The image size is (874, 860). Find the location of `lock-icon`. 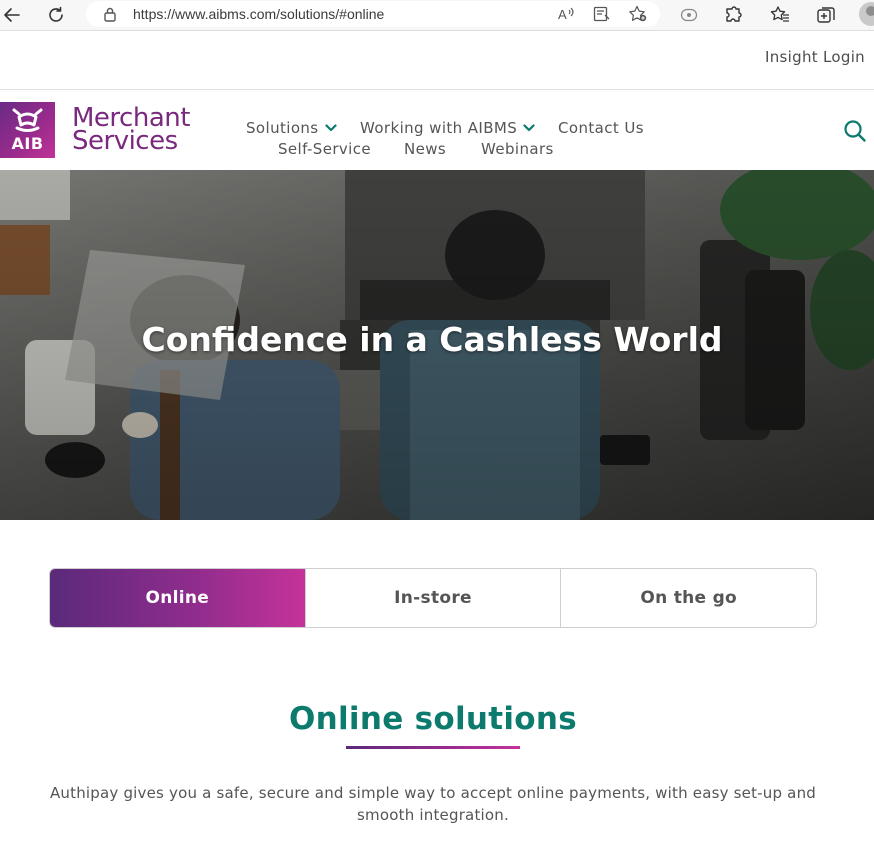

lock-icon is located at coordinates (110, 16).